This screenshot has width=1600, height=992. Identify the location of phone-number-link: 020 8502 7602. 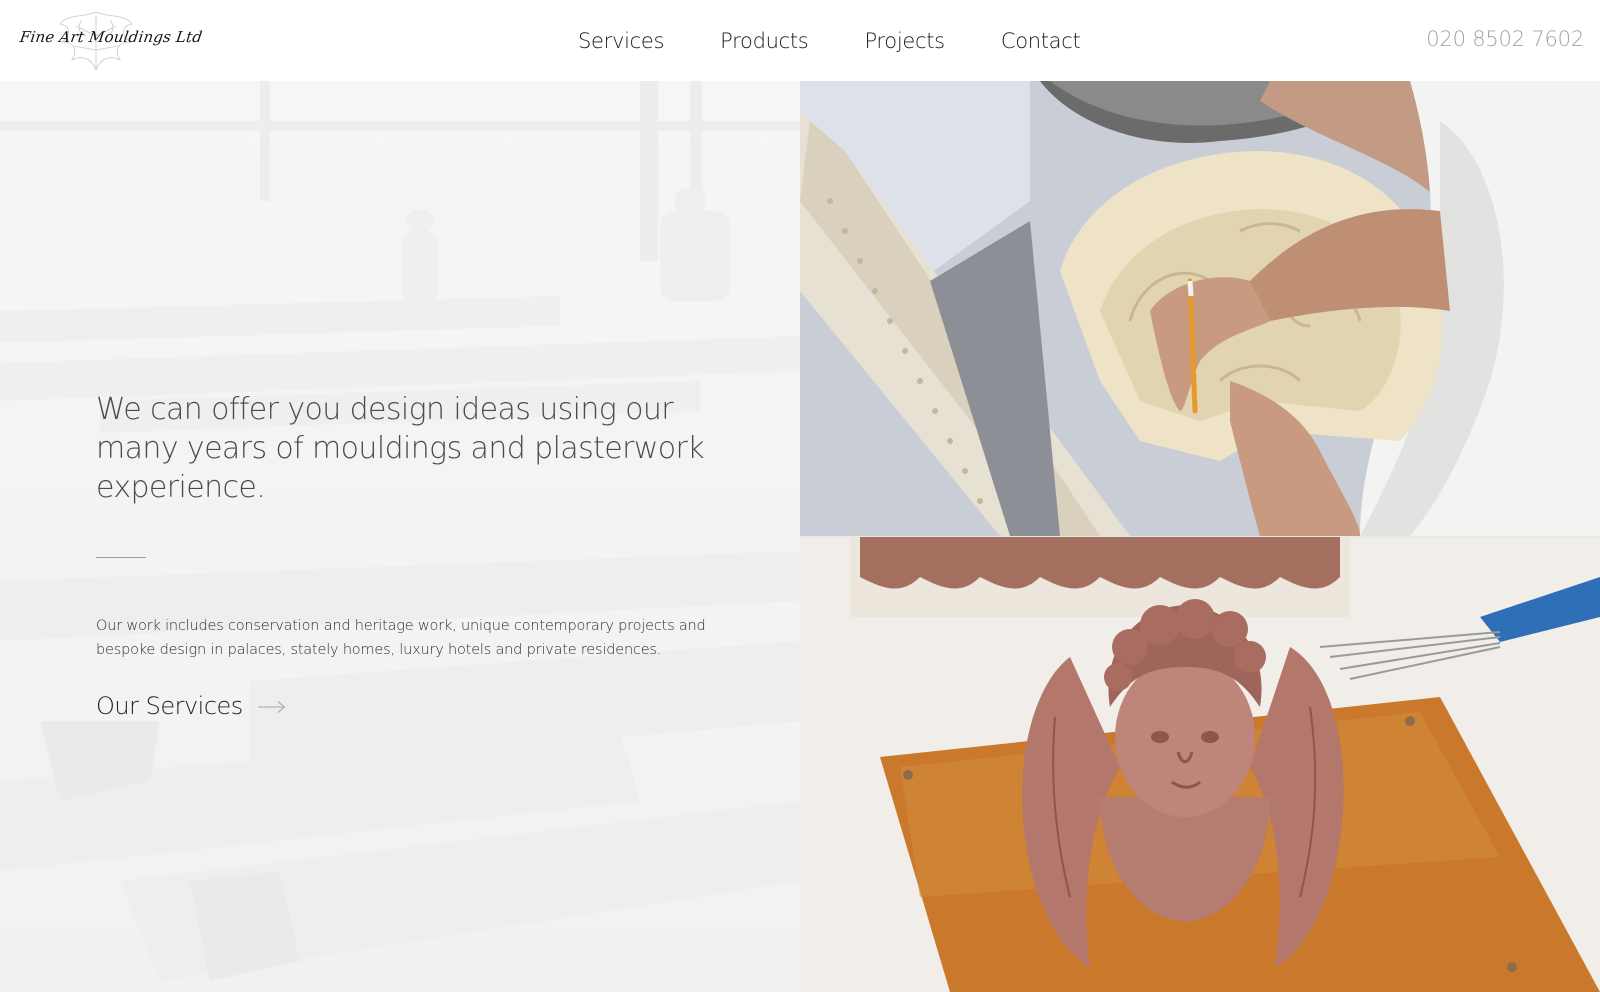
(1505, 40).